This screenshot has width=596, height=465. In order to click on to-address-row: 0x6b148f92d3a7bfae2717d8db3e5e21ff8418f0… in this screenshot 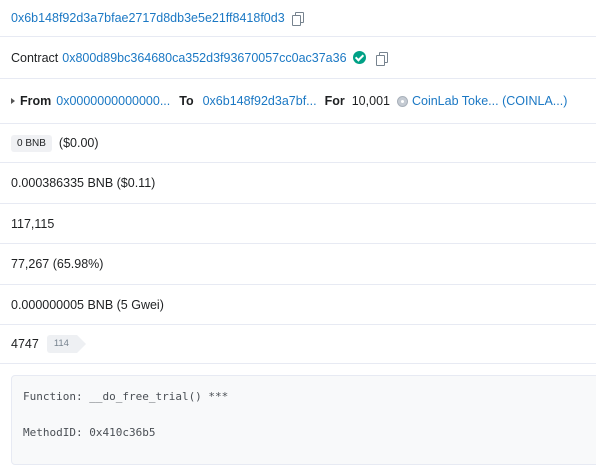, I will do `click(298, 18)`.